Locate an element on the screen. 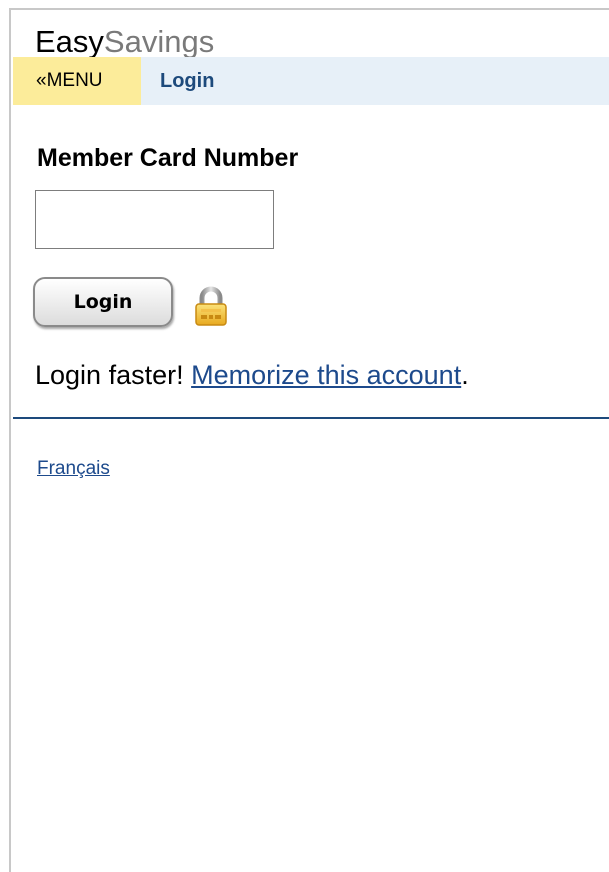 The width and height of the screenshot is (609, 872). nav-current-page: Login is located at coordinates (187, 81).